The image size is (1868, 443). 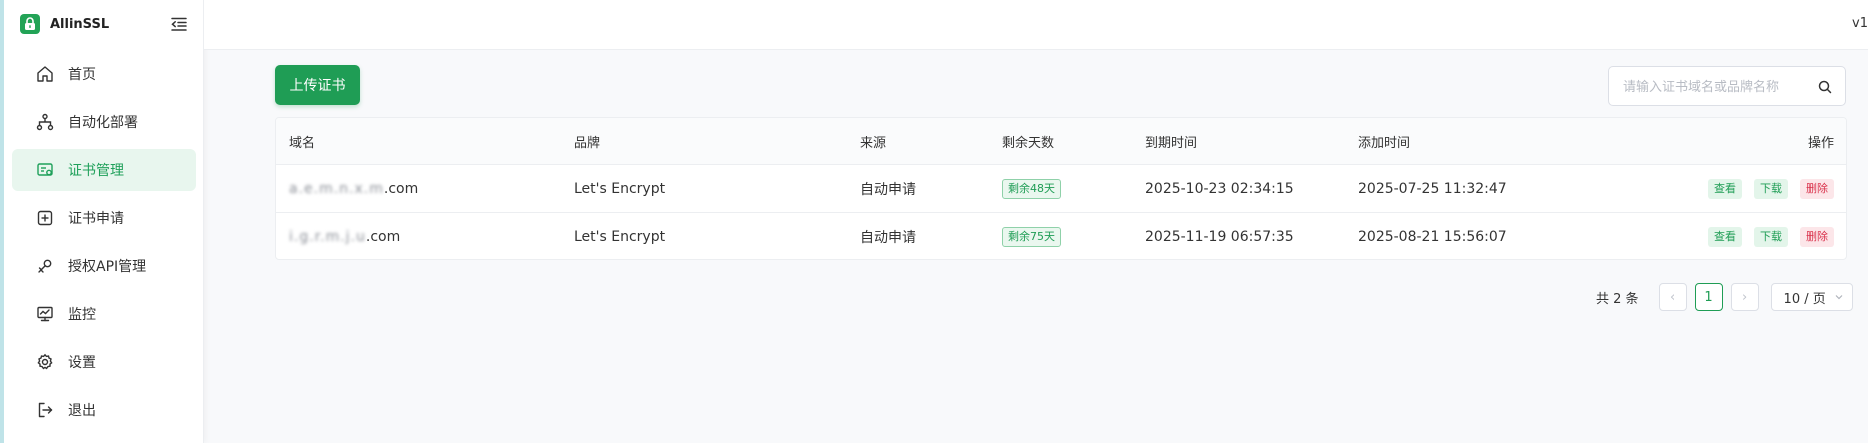 I want to click on sidebar-item-label: 自动化部署, so click(x=103, y=123).